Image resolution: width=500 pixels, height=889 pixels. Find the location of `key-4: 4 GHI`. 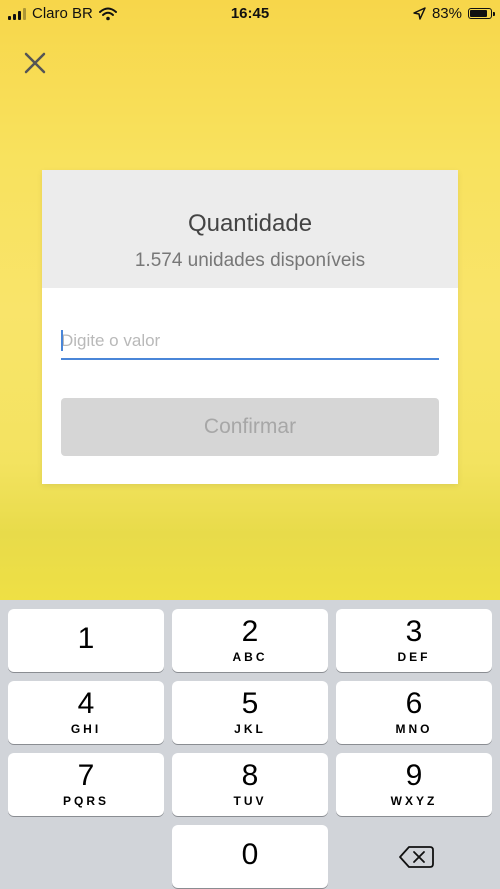

key-4: 4 GHI is located at coordinates (86, 712).